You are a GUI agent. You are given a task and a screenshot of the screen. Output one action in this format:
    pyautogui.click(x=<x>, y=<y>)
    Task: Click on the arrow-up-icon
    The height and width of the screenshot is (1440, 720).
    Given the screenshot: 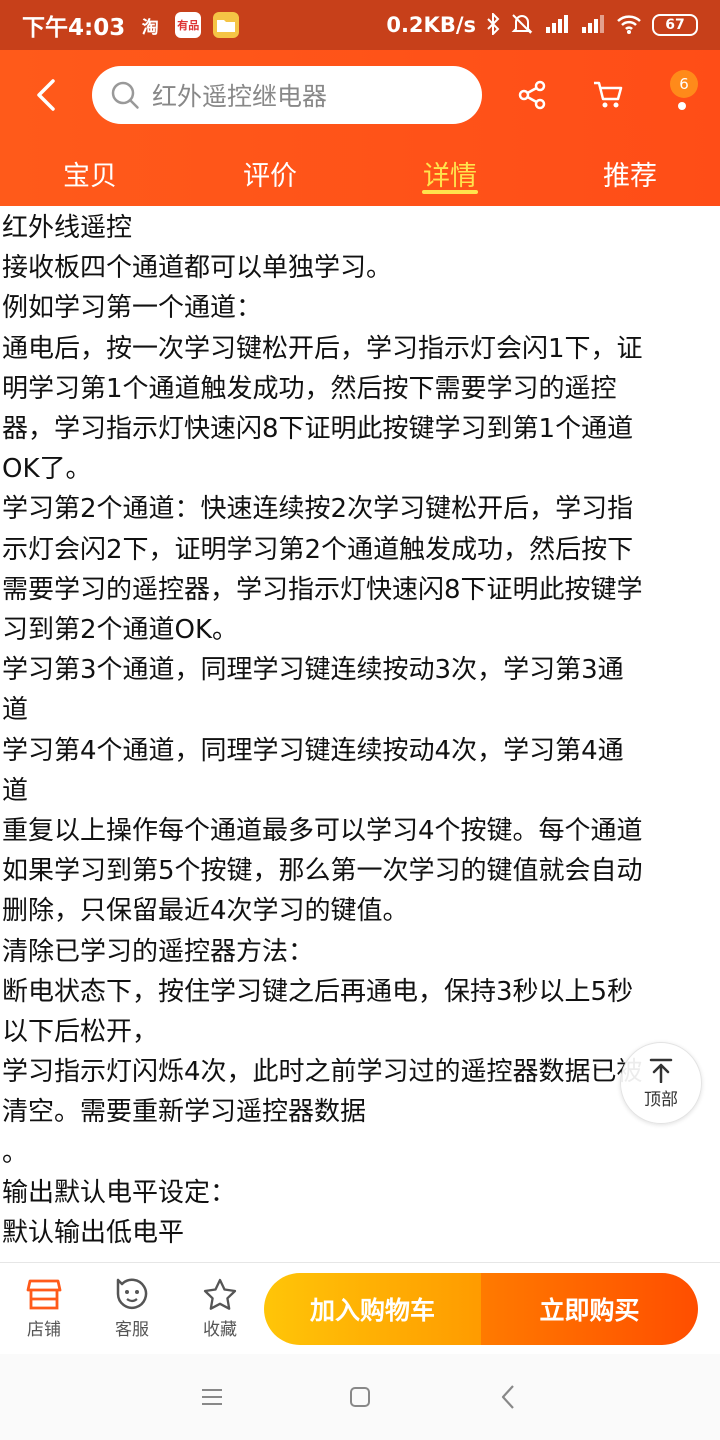 What is the action you would take?
    pyautogui.click(x=661, y=1070)
    